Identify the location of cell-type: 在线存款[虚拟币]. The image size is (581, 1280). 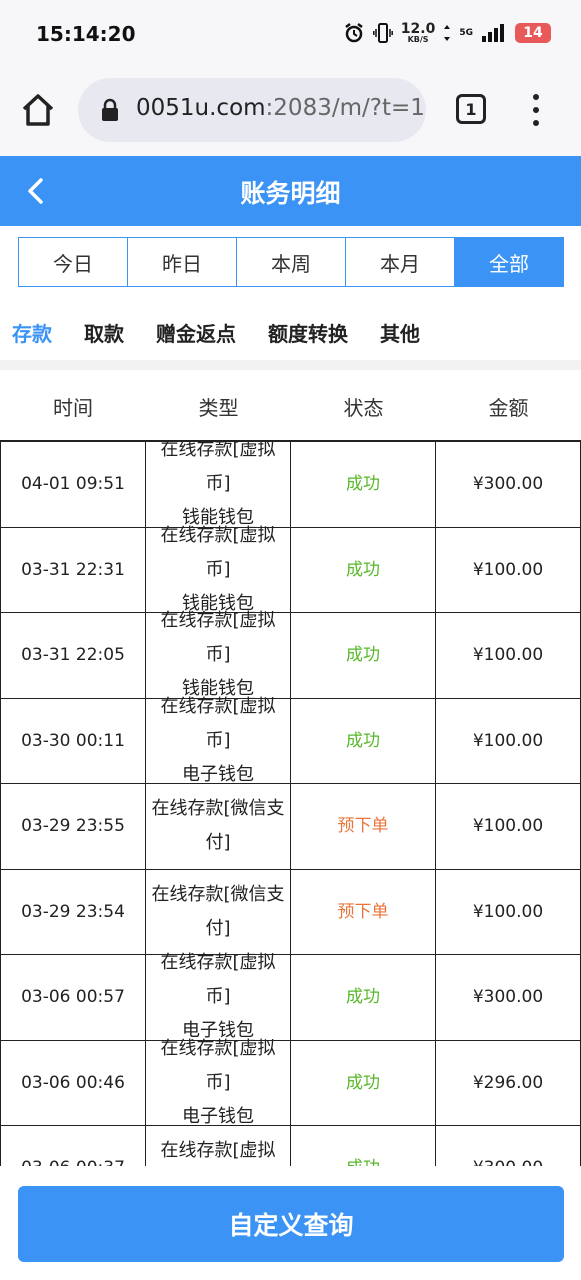
(218, 1146).